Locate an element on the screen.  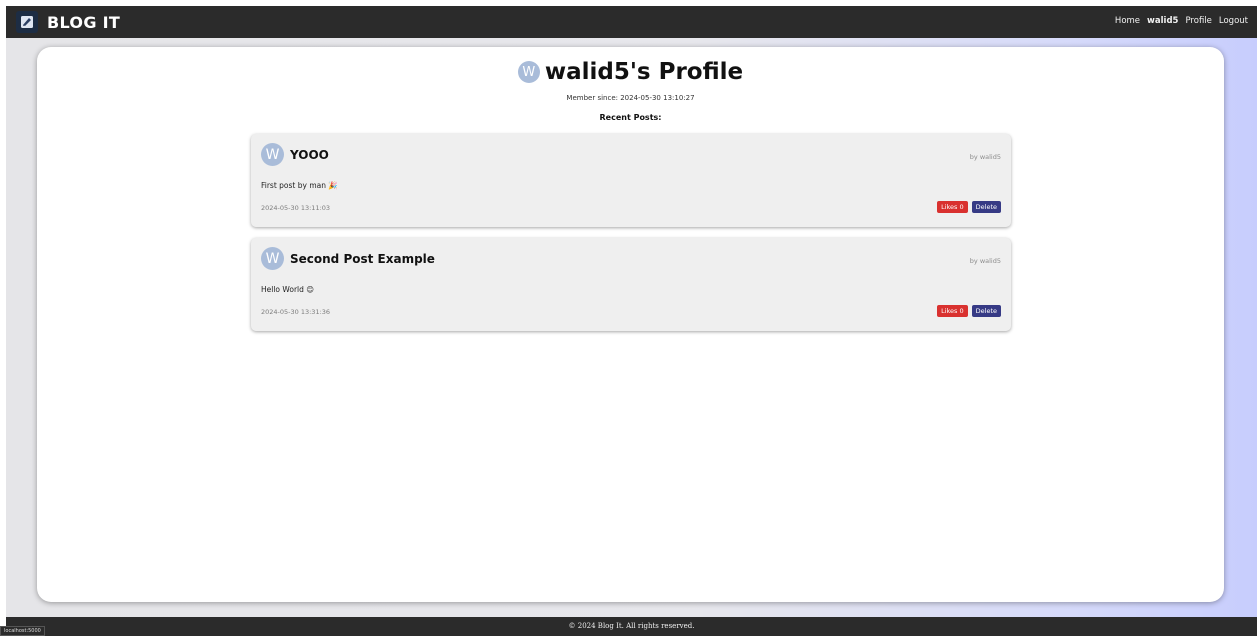
post-date: 2024-05-30 13:11:03 is located at coordinates (296, 208).